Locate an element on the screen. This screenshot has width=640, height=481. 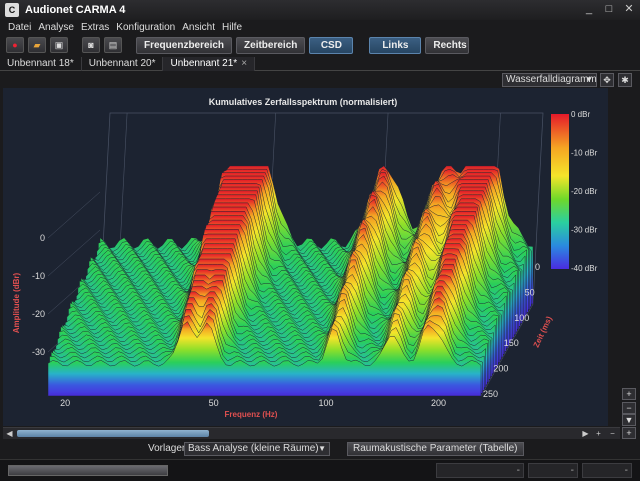
colorbar-label: -10 dBr is located at coordinates (584, 153).